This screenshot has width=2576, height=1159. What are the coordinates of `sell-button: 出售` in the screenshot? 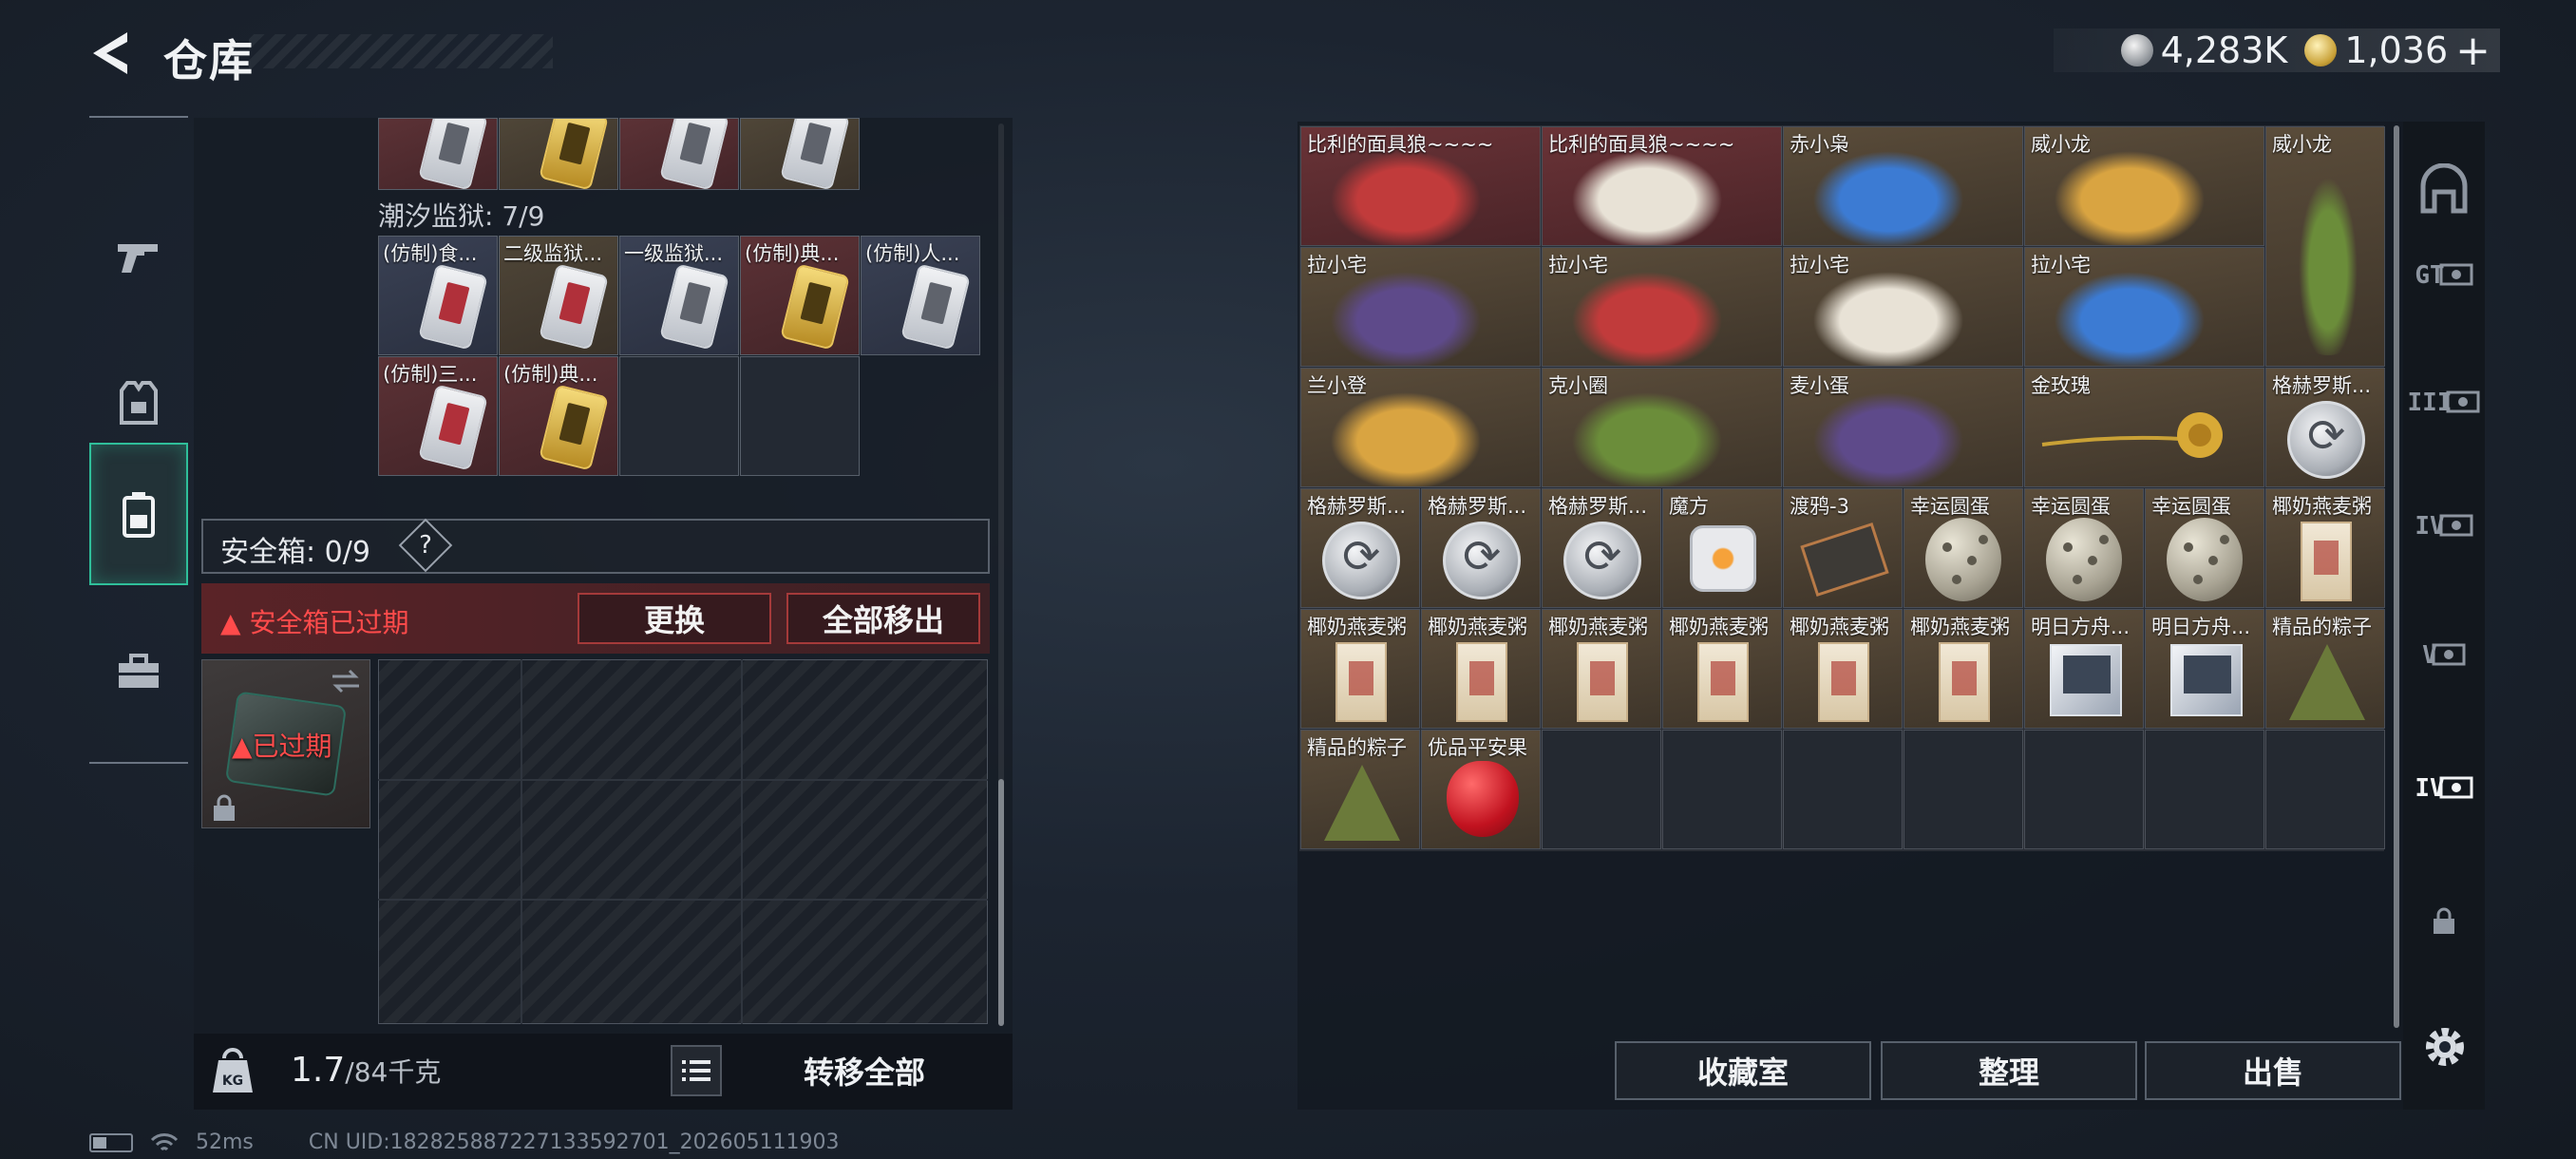 It's located at (2273, 1070).